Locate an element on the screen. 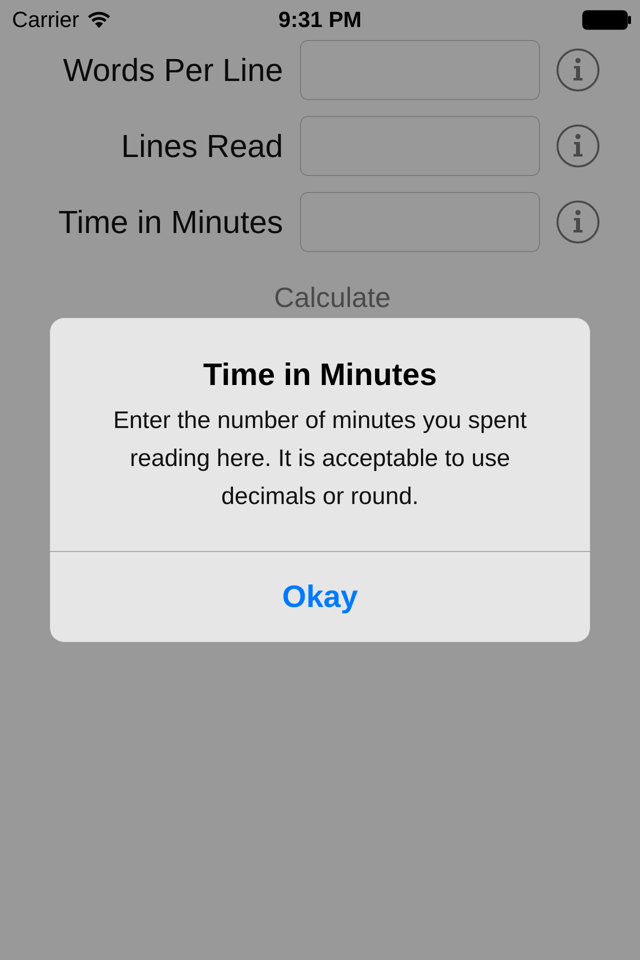 The image size is (640, 960). alert-title: Time in Minutes is located at coordinates (320, 375).